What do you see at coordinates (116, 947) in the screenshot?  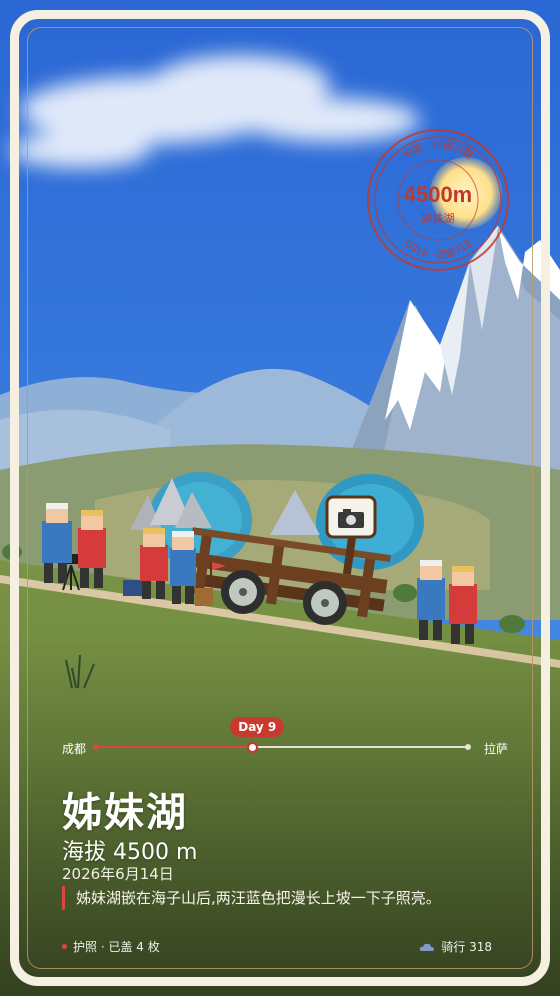 I see `passport-stamps-label: 护照 · 已盖 4 枚` at bounding box center [116, 947].